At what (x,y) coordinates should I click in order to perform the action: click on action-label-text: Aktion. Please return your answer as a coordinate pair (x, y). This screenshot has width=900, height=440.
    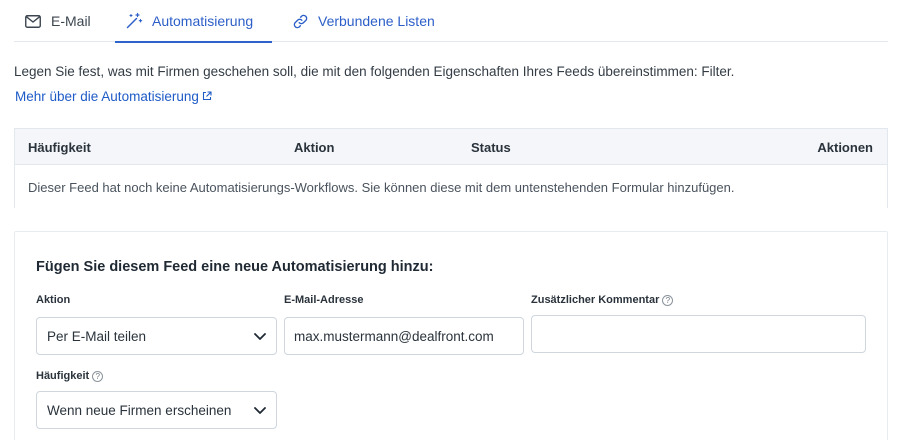
    Looking at the image, I should click on (53, 300).